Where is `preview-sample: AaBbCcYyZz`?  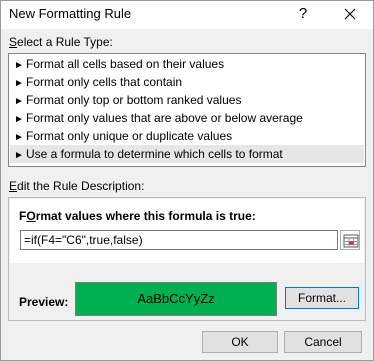 preview-sample: AaBbCcYyZz is located at coordinates (176, 299).